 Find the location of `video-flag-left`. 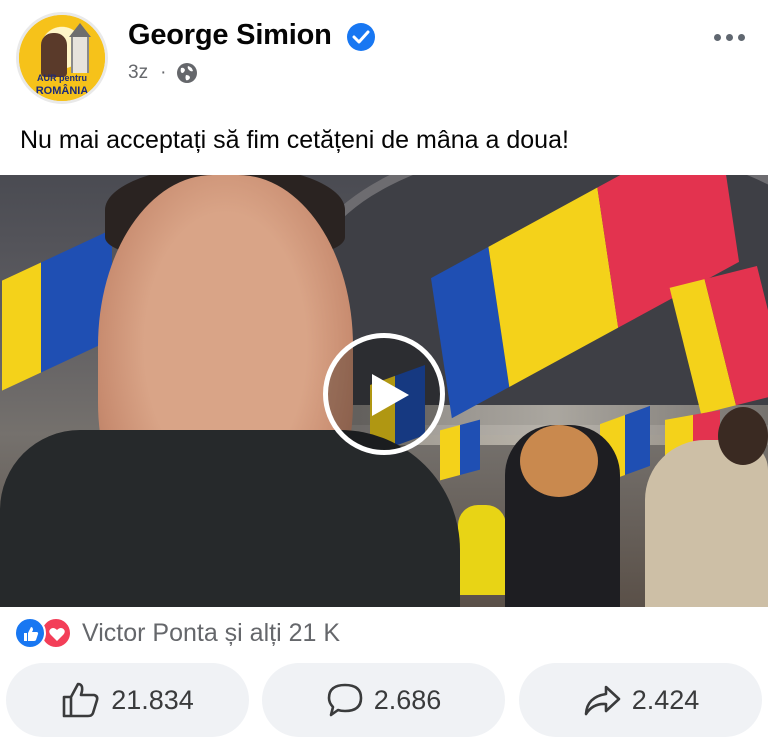

video-flag-left is located at coordinates (57, 310).